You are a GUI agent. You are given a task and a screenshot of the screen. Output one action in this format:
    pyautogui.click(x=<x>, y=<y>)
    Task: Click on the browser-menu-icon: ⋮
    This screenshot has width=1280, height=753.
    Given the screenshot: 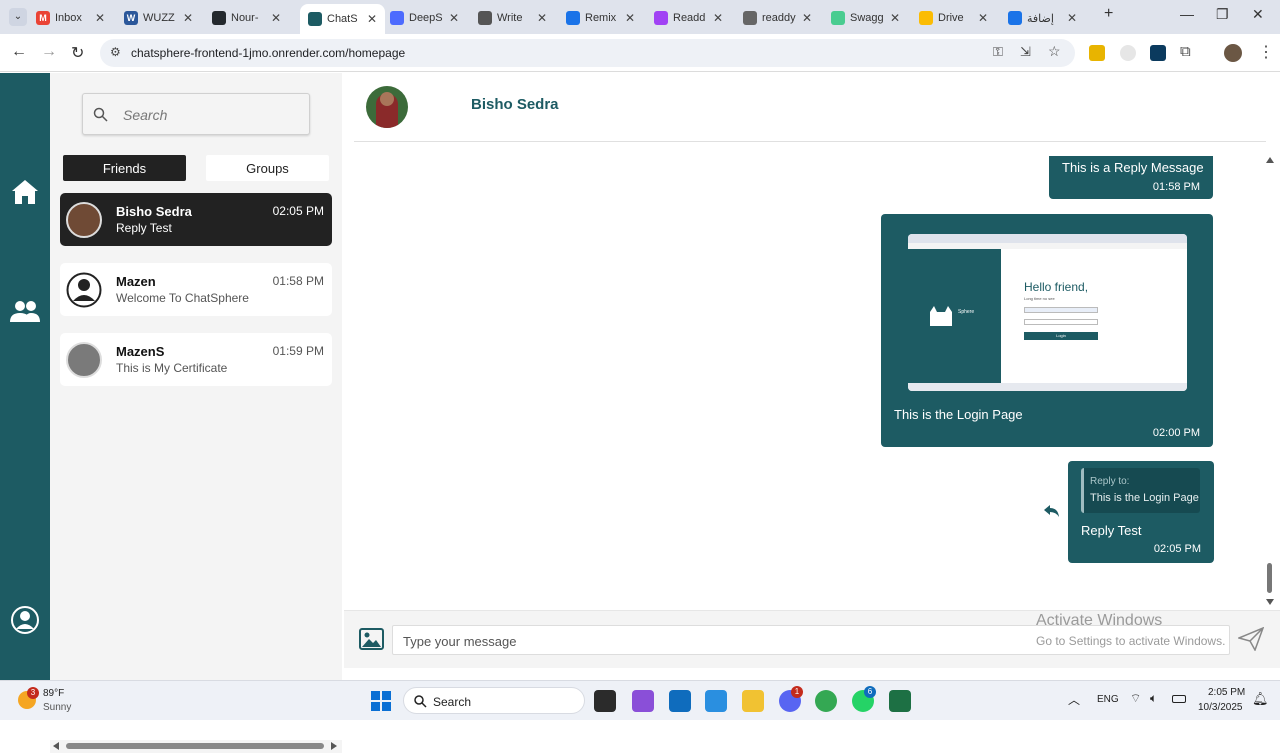 What is the action you would take?
    pyautogui.click(x=1266, y=52)
    